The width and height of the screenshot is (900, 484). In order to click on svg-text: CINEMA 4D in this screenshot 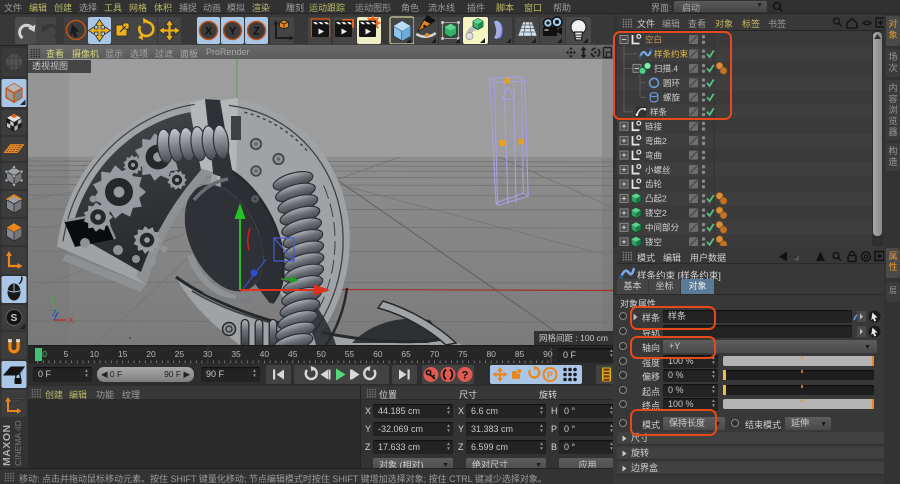, I will do `click(18, 443)`.